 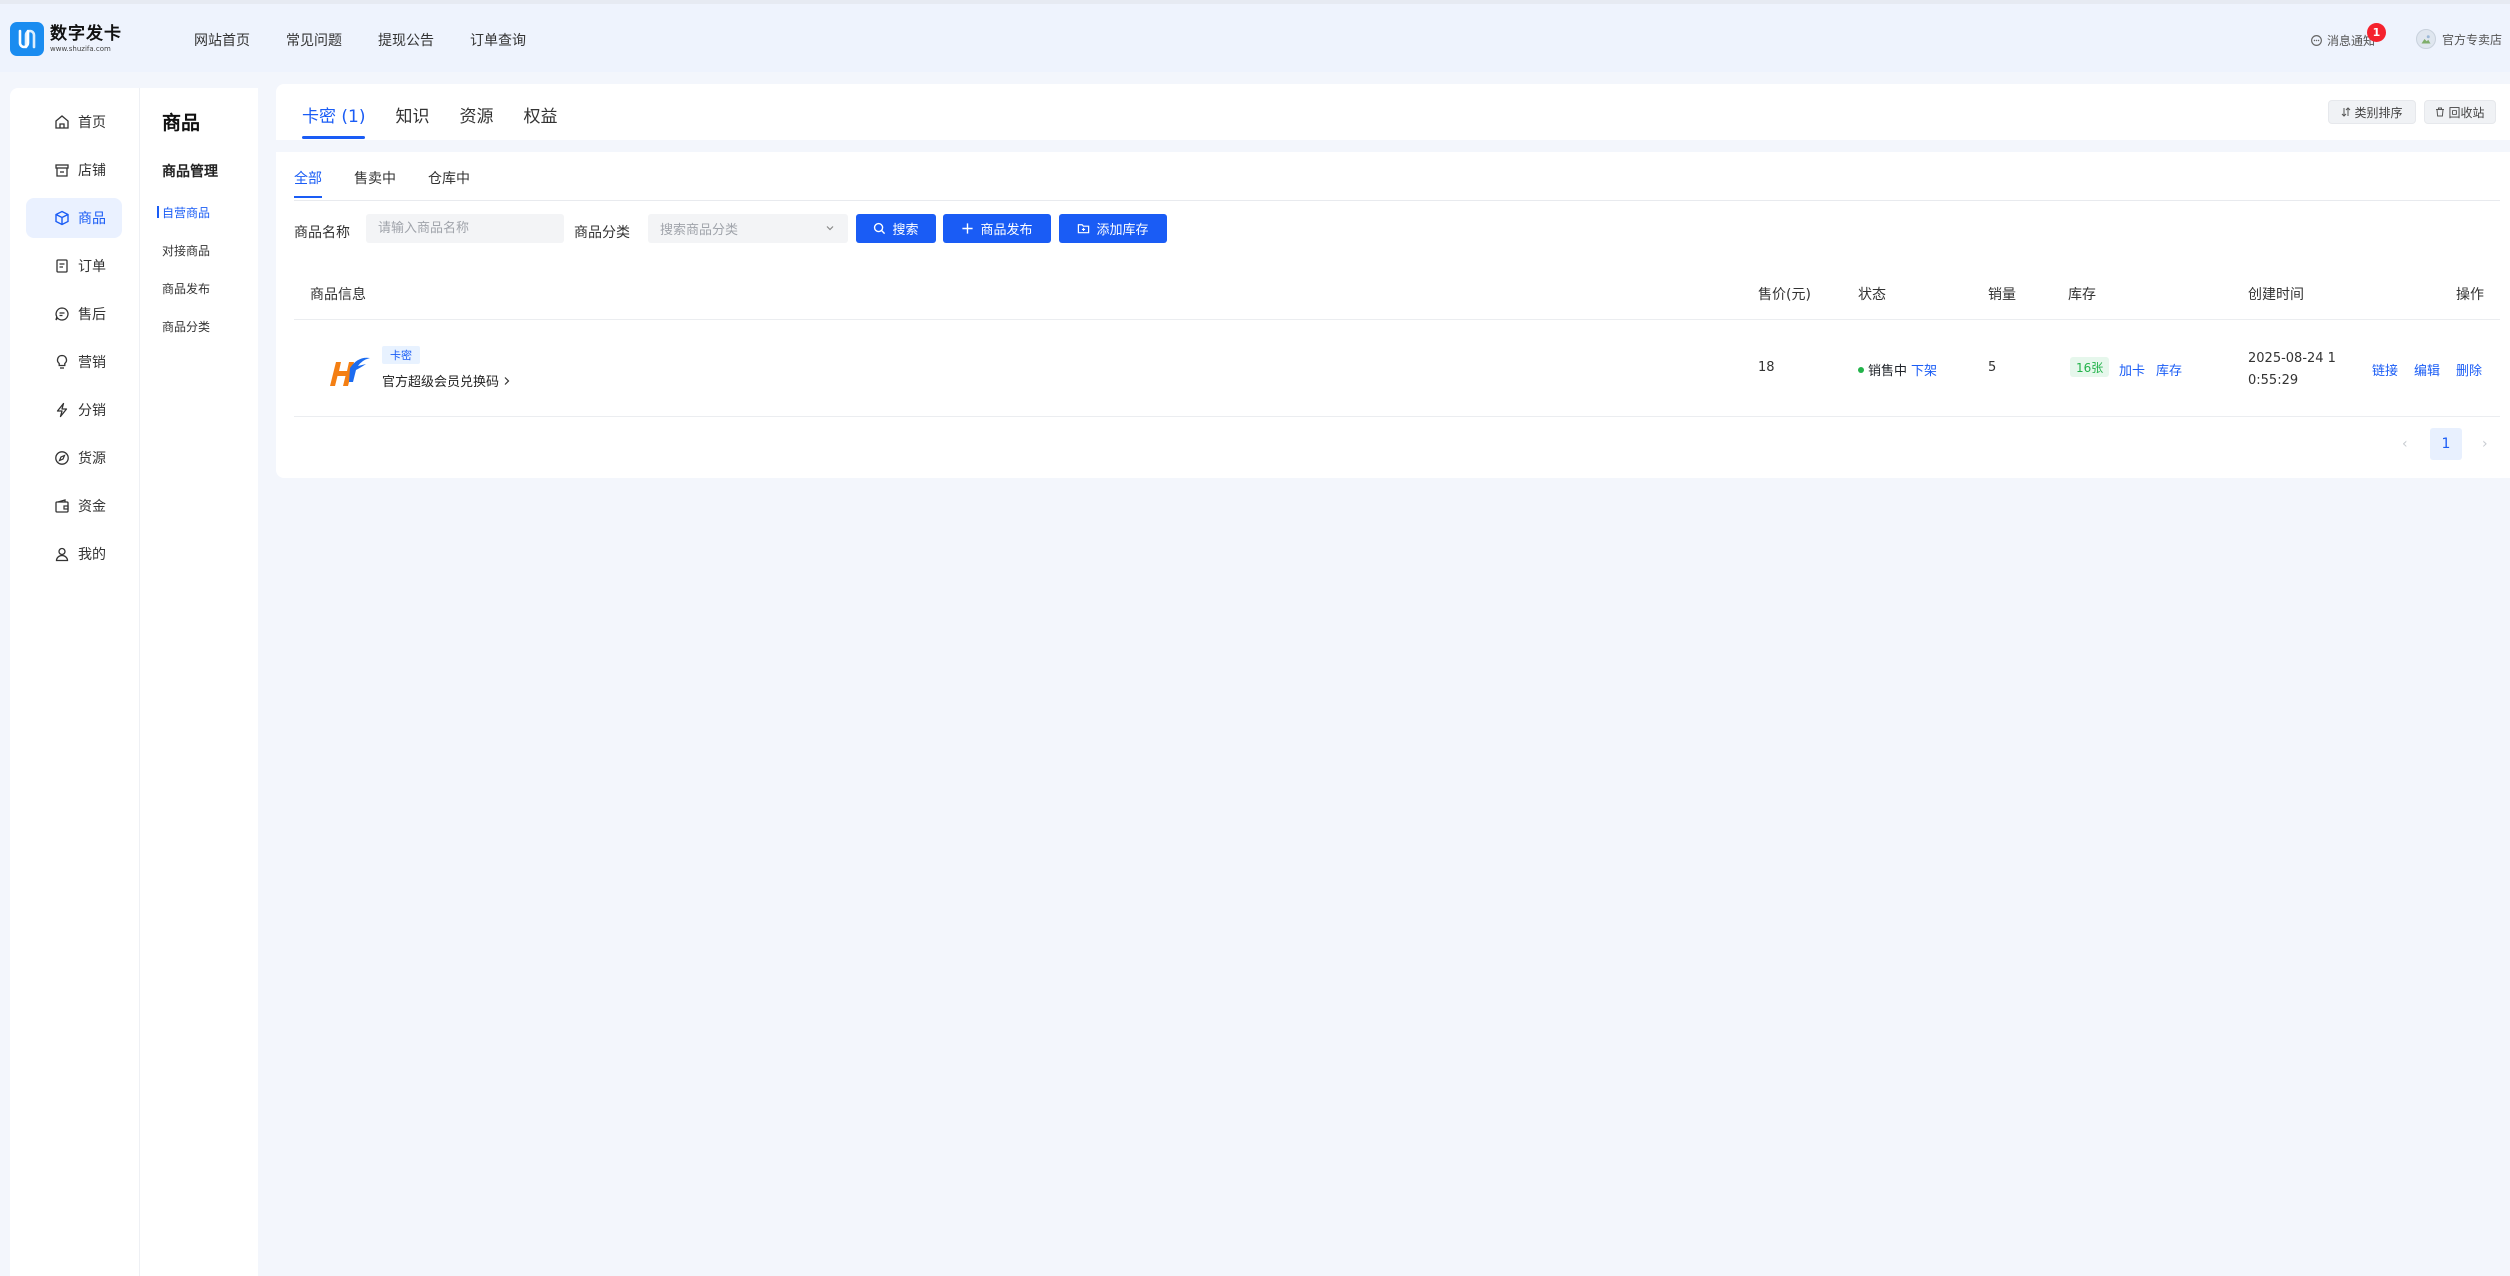 What do you see at coordinates (62, 410) in the screenshot?
I see `bolt-icon` at bounding box center [62, 410].